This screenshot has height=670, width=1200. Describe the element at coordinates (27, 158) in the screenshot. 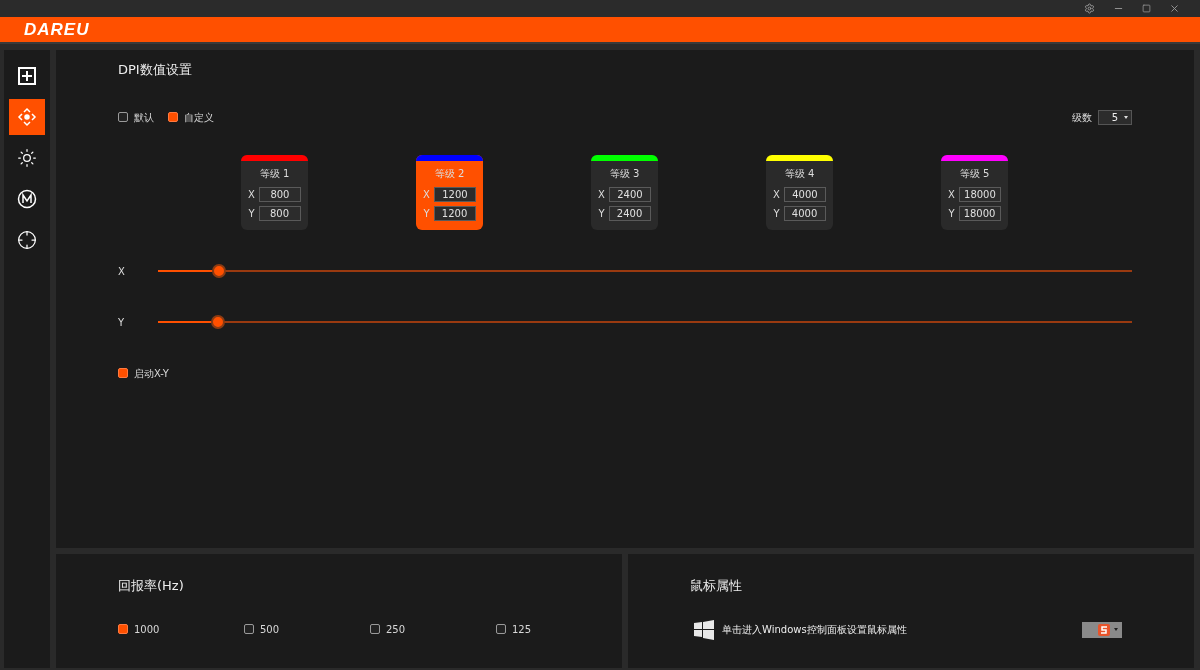

I see `sun-icon` at that location.